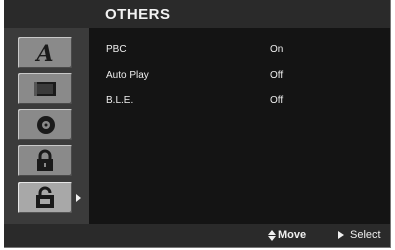 Image resolution: width=395 pixels, height=250 pixels. I want to click on others-icon, so click(45, 197).